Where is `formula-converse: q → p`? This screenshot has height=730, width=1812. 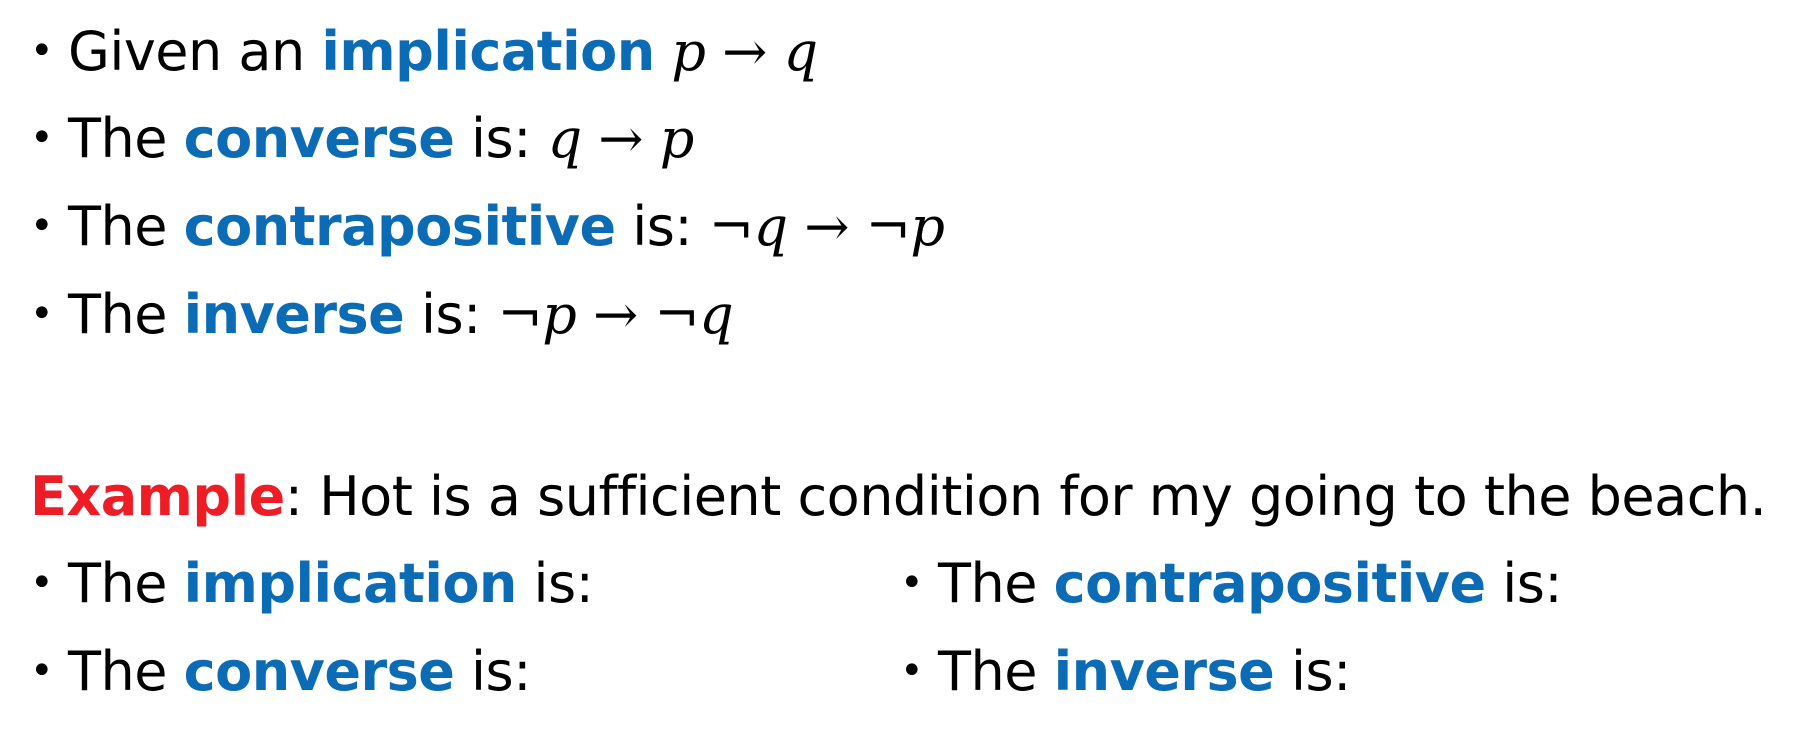
formula-converse: q → p is located at coordinates (621, 138).